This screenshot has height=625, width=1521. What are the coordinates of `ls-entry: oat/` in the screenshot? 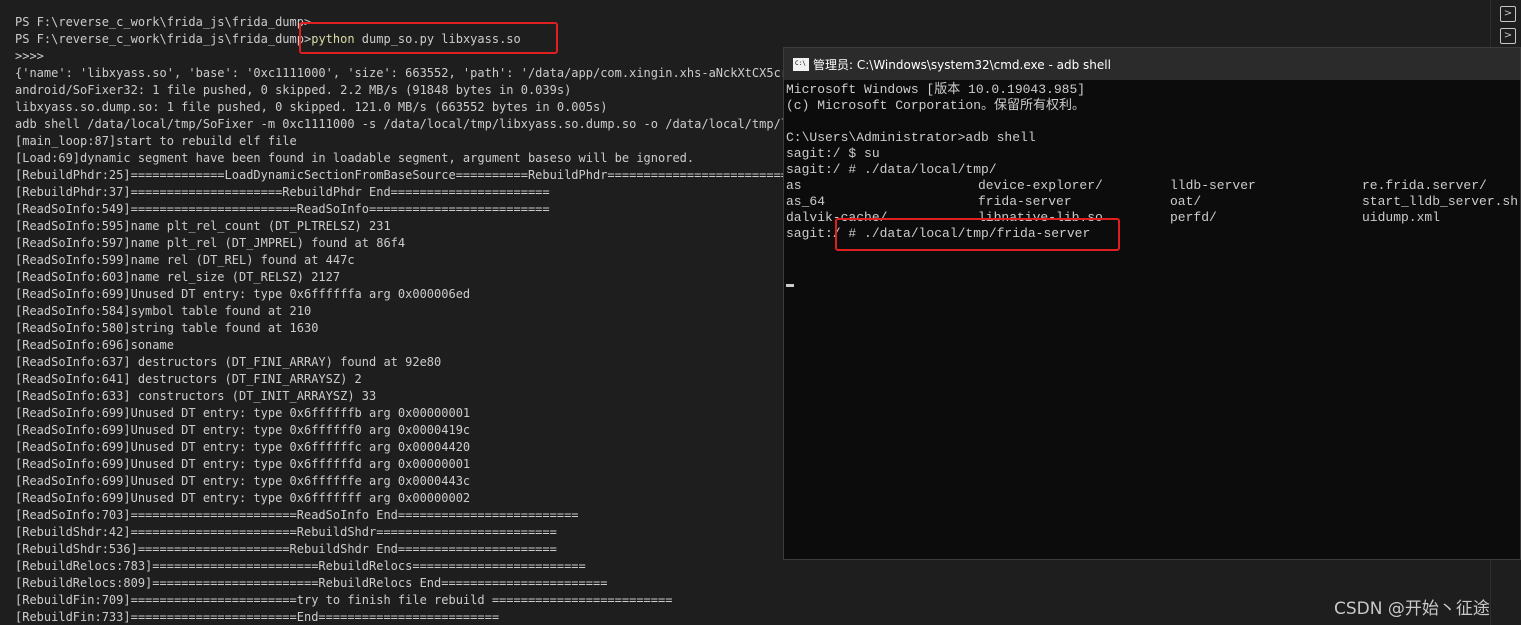 It's located at (1186, 201).